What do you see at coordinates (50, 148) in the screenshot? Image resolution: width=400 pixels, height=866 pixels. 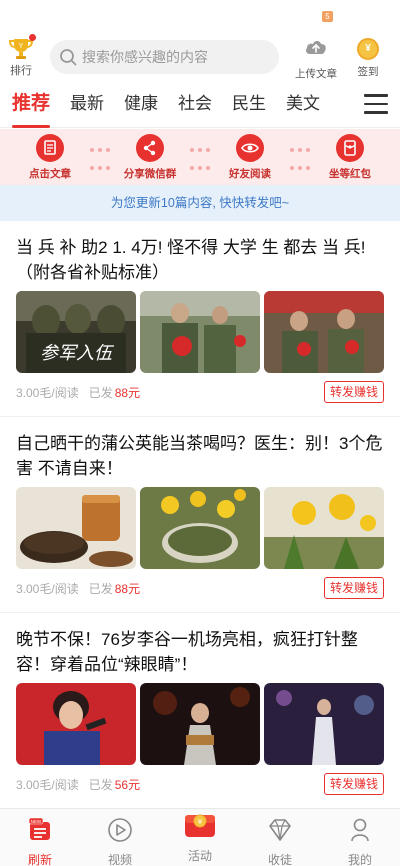 I see `document-icon` at bounding box center [50, 148].